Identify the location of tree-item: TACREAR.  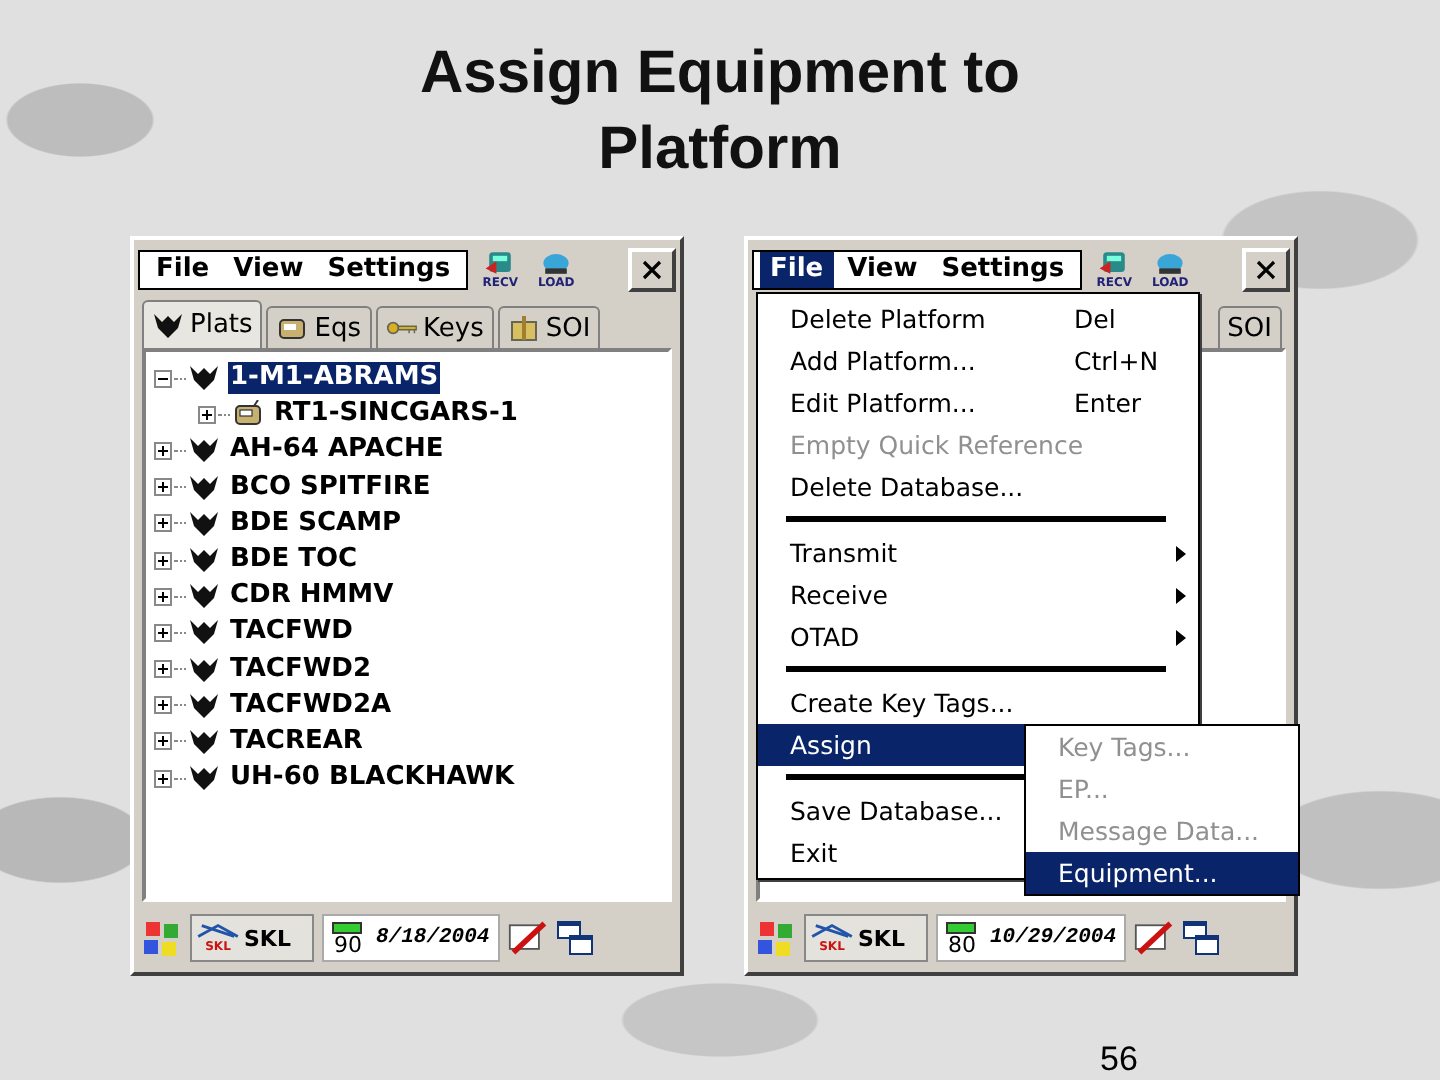
(296, 741).